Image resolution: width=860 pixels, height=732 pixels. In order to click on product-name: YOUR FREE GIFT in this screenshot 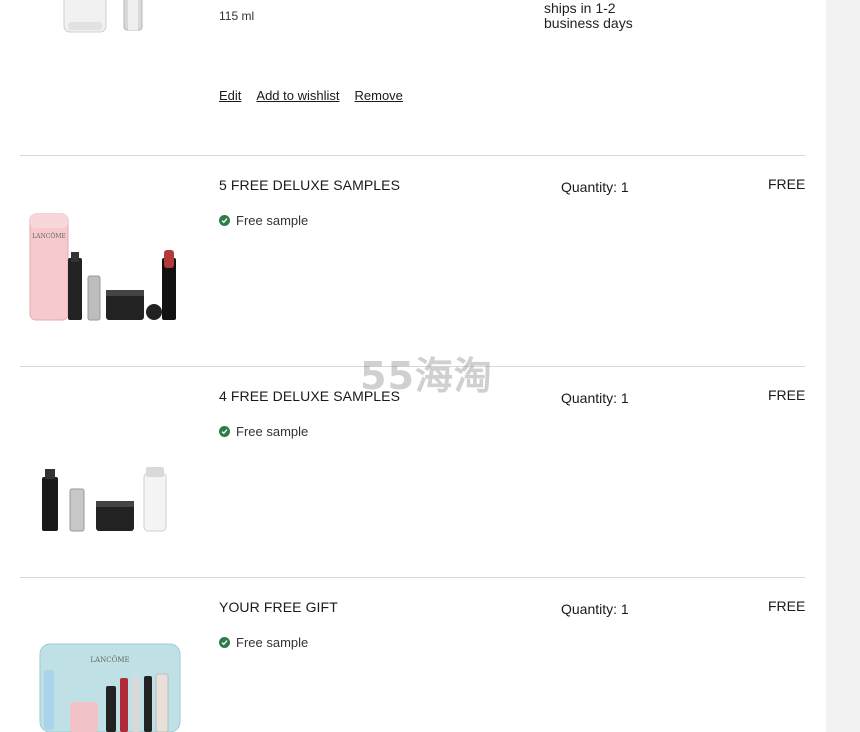, I will do `click(278, 607)`.